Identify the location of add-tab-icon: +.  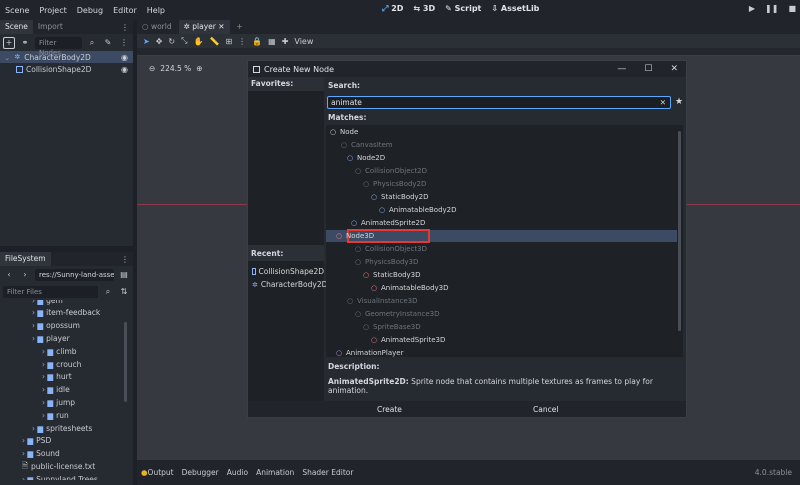
(240, 27).